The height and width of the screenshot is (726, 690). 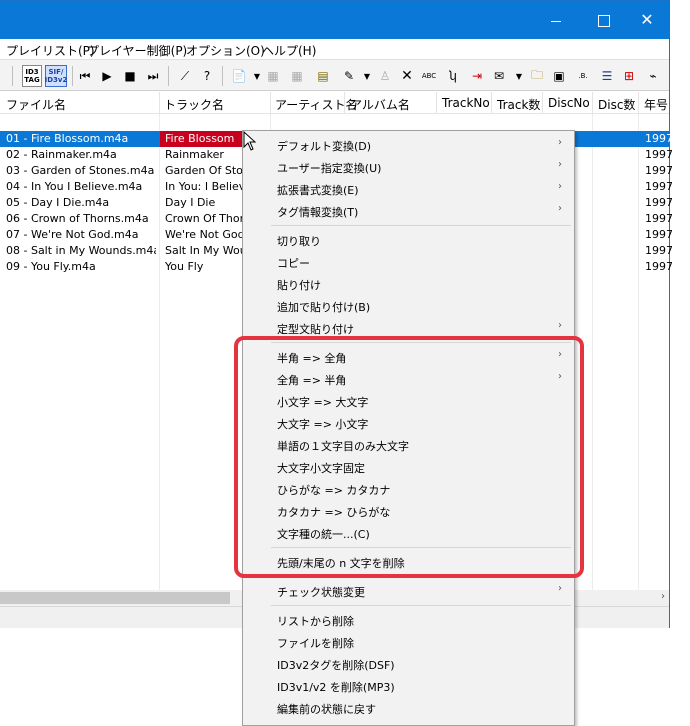 I want to click on cell-track: Crown Of Thor, so click(x=204, y=218).